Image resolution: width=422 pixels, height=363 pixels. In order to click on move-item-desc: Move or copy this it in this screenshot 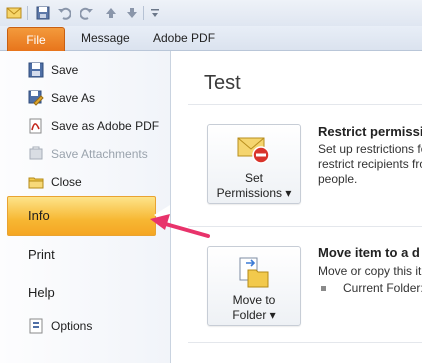, I will do `click(370, 271)`.